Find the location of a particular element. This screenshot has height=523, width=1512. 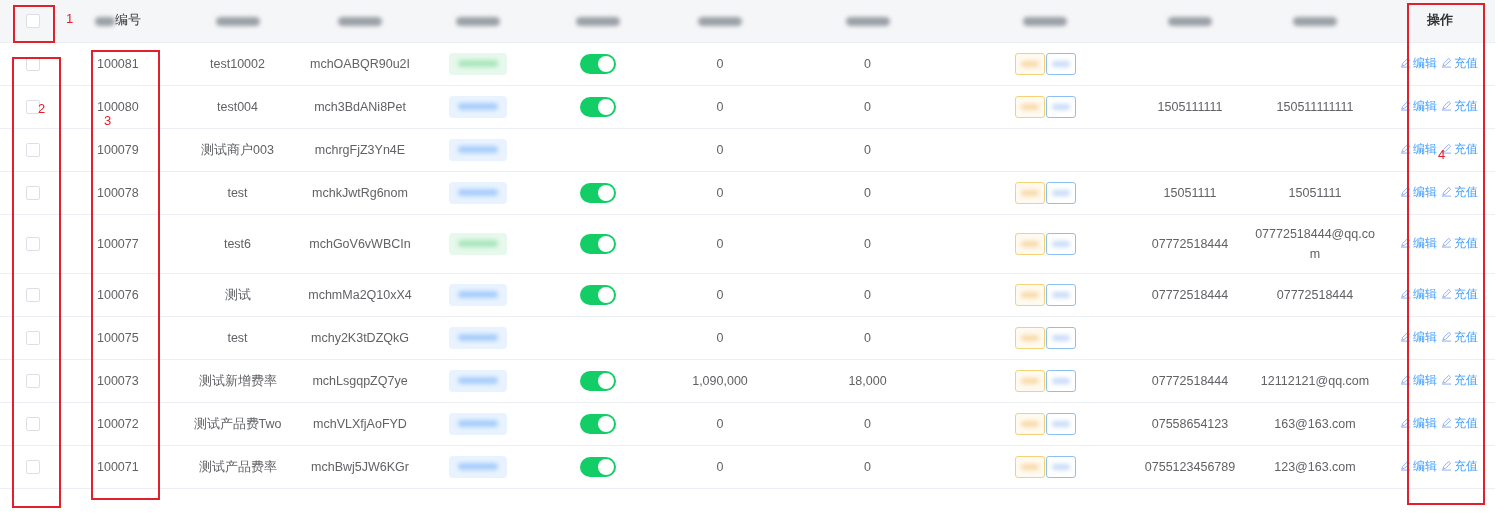

table-cell: 100077 is located at coordinates (118, 243).